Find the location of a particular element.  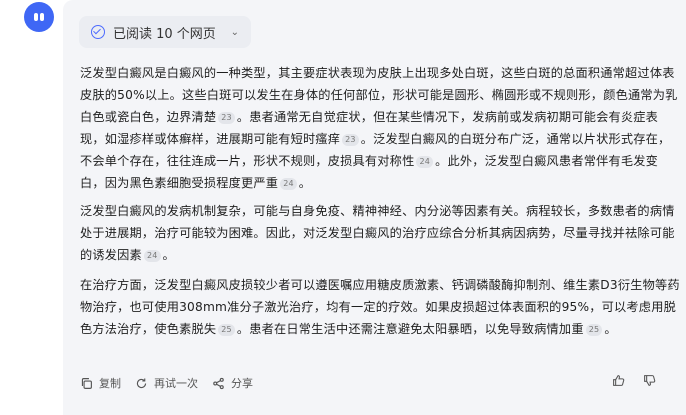

web-sources-label: 已阅读 10 个网页 is located at coordinates (164, 34).